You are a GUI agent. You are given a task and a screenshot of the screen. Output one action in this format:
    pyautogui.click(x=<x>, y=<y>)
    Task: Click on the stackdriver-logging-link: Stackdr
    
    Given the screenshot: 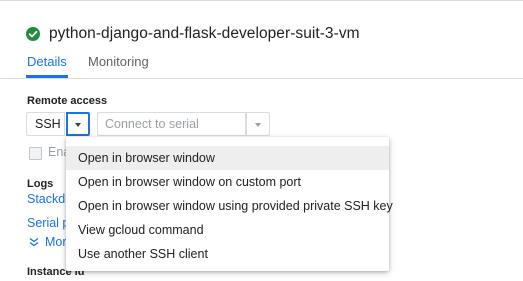 What is the action you would take?
    pyautogui.click(x=48, y=199)
    